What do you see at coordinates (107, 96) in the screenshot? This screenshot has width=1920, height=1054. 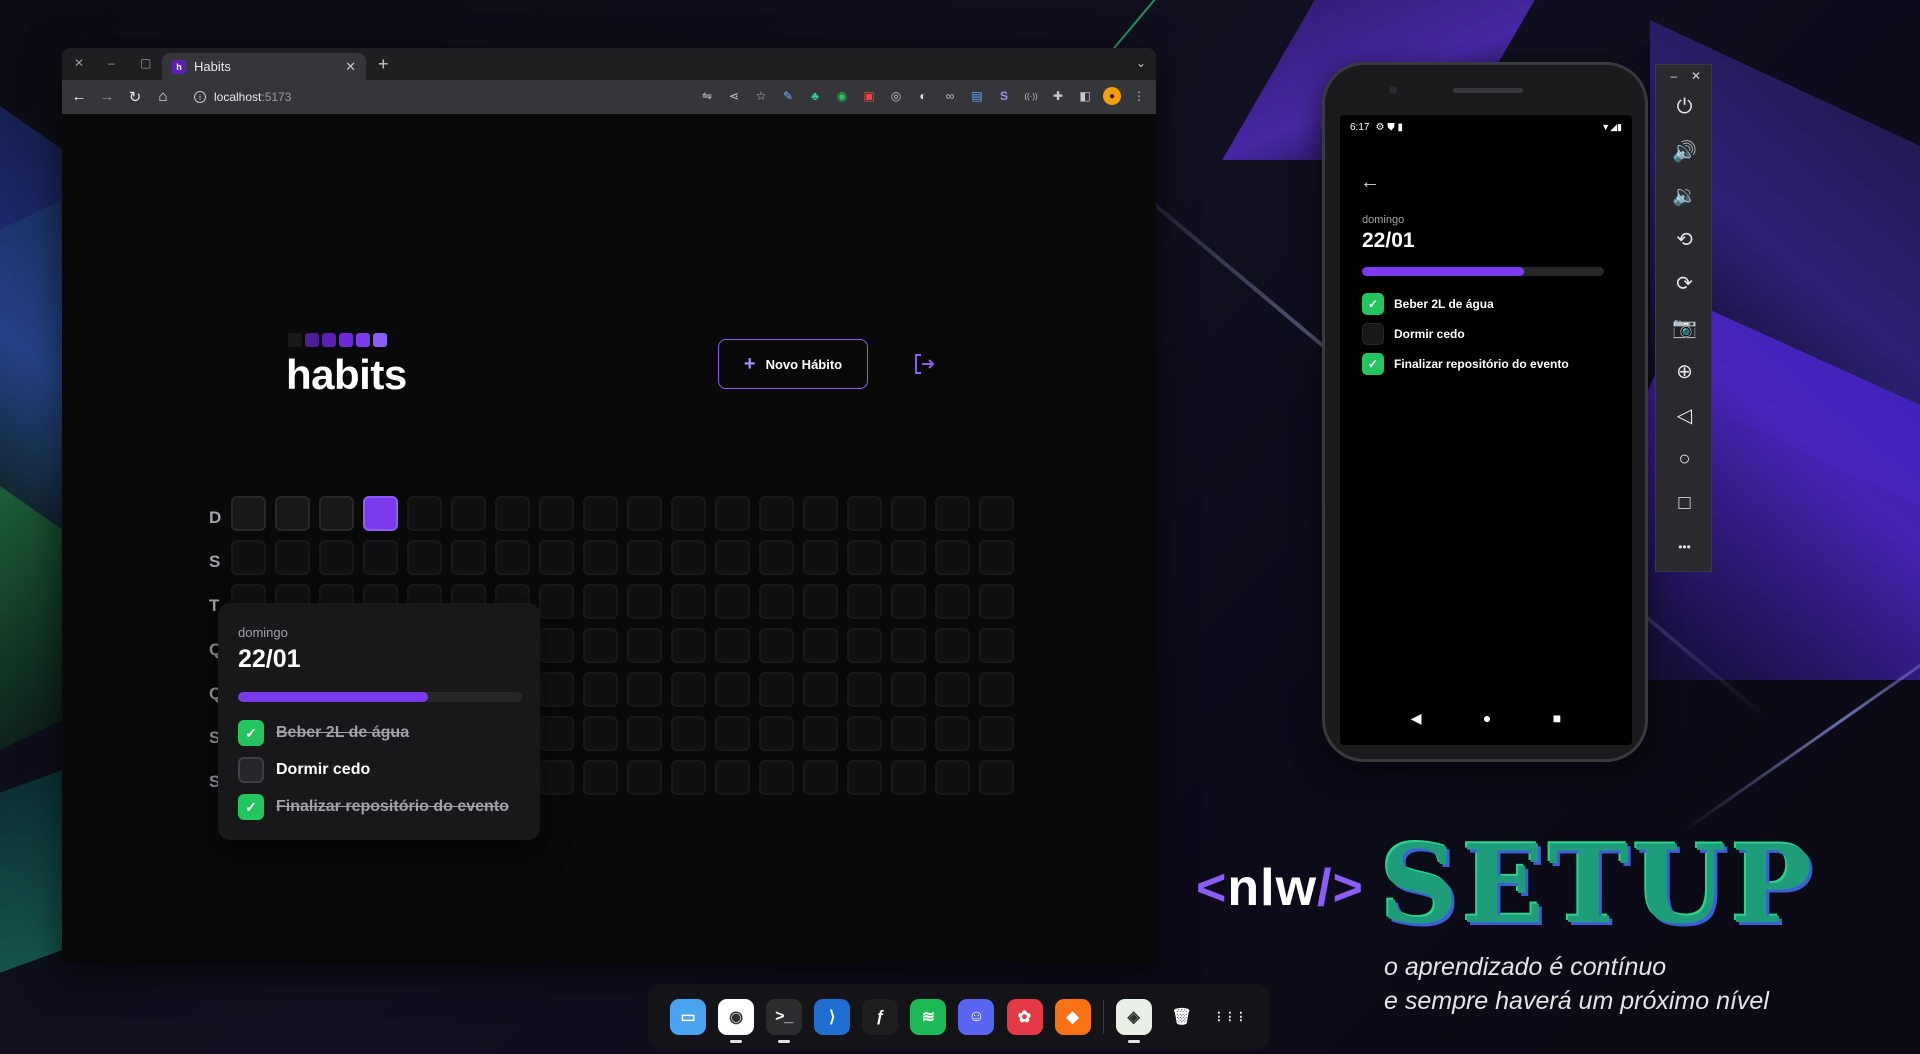 I see `forward-arrow-icon: →` at bounding box center [107, 96].